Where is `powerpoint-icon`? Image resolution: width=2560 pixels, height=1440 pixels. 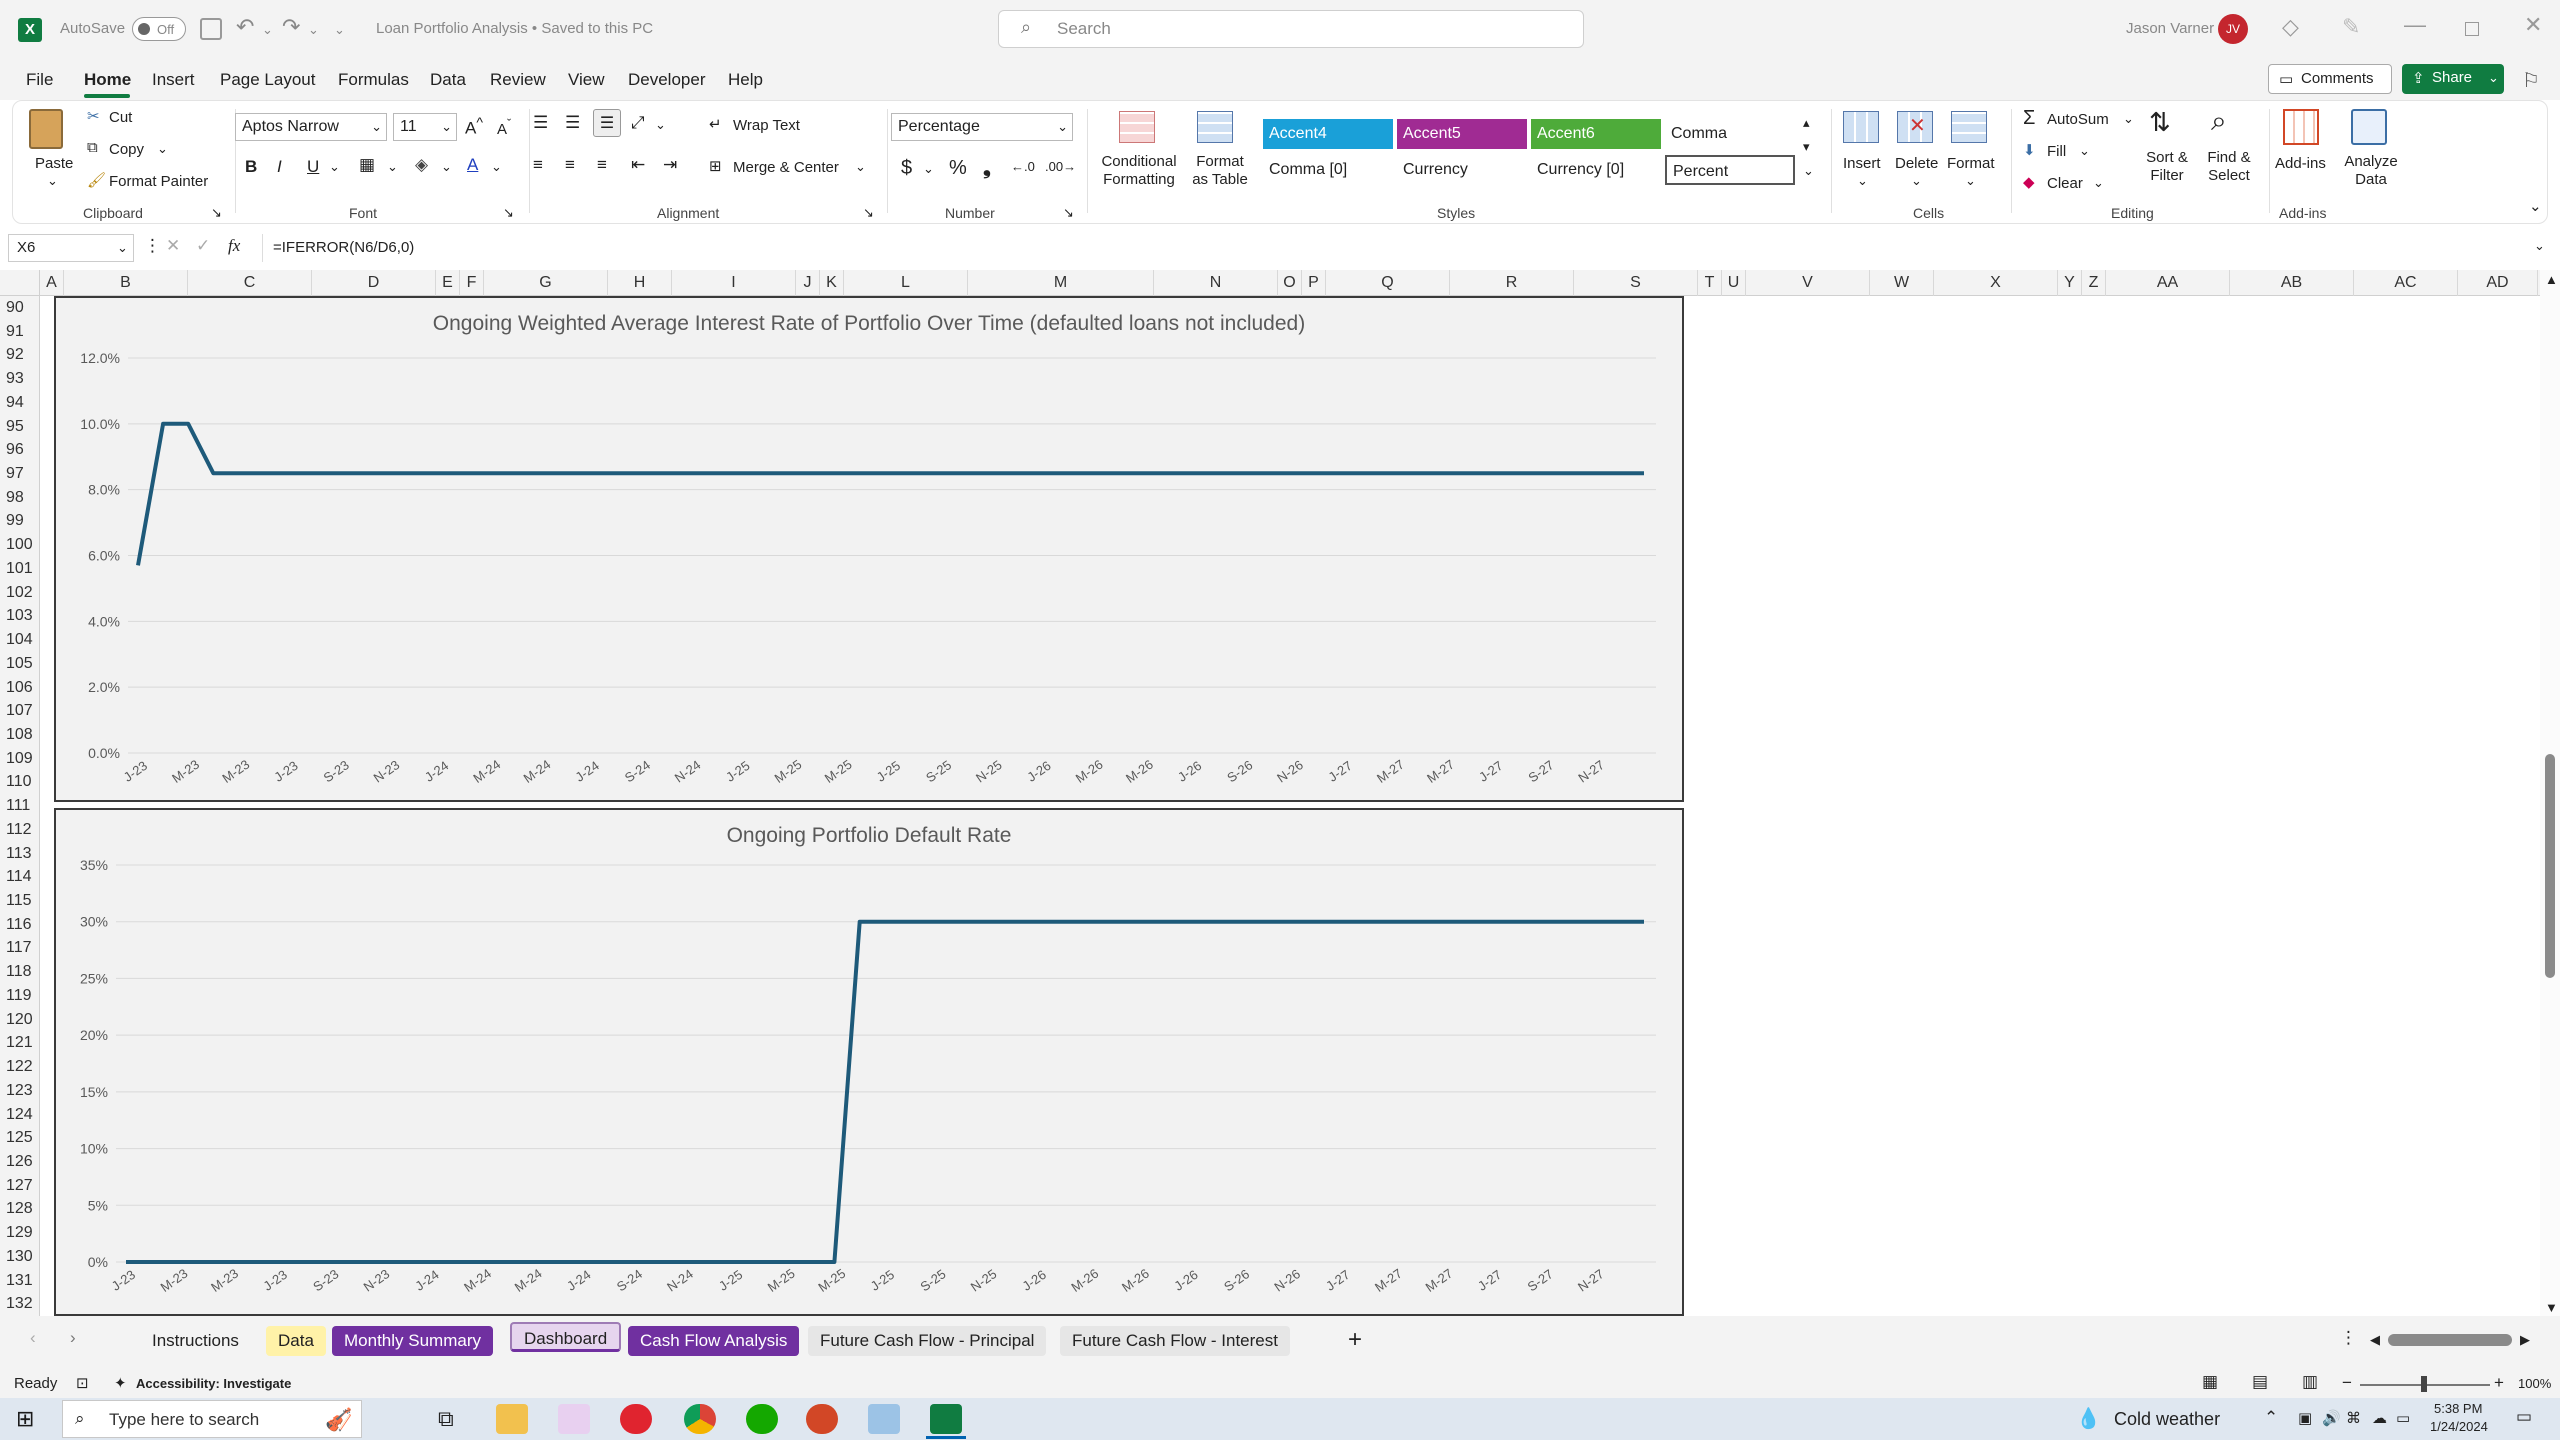
powerpoint-icon is located at coordinates (822, 1419).